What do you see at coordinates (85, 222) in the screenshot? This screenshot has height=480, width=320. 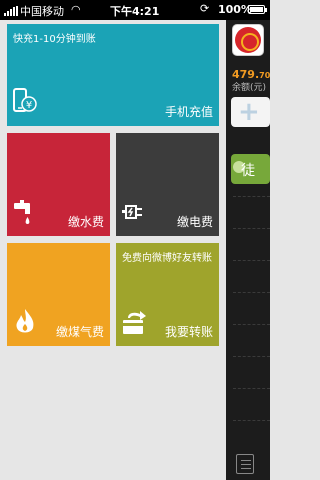 I see `water-bill-label: 缴水费` at bounding box center [85, 222].